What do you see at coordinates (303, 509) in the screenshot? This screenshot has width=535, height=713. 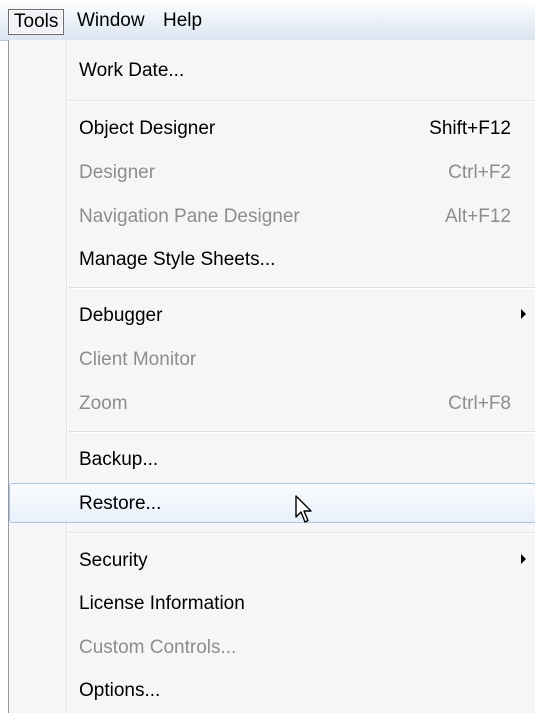 I see `mouse-pointer-icon` at bounding box center [303, 509].